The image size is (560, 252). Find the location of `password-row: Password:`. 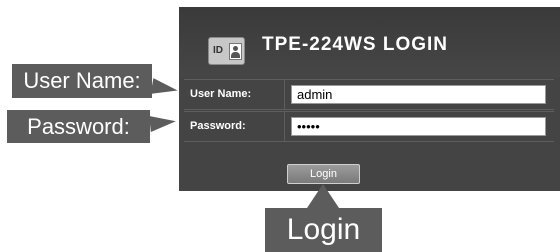

password-row: Password: is located at coordinates (369, 126).